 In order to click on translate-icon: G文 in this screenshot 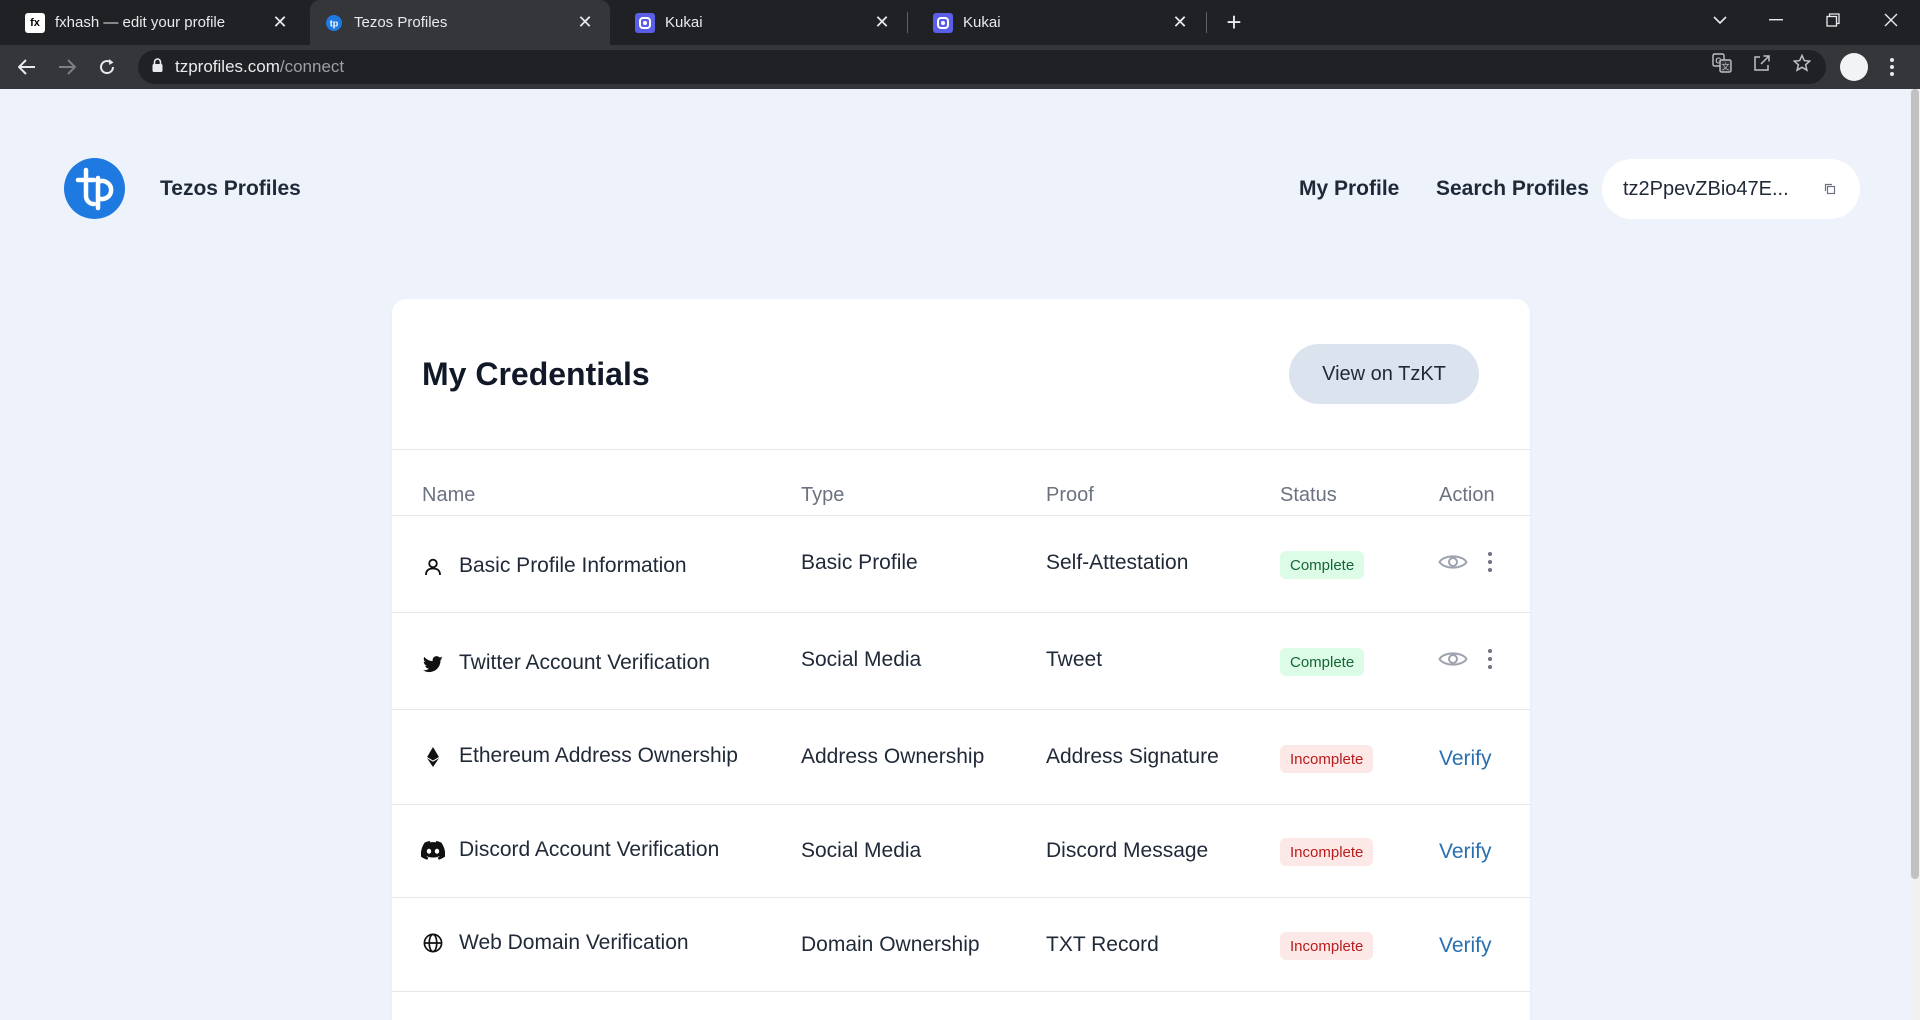, I will do `click(1722, 63)`.